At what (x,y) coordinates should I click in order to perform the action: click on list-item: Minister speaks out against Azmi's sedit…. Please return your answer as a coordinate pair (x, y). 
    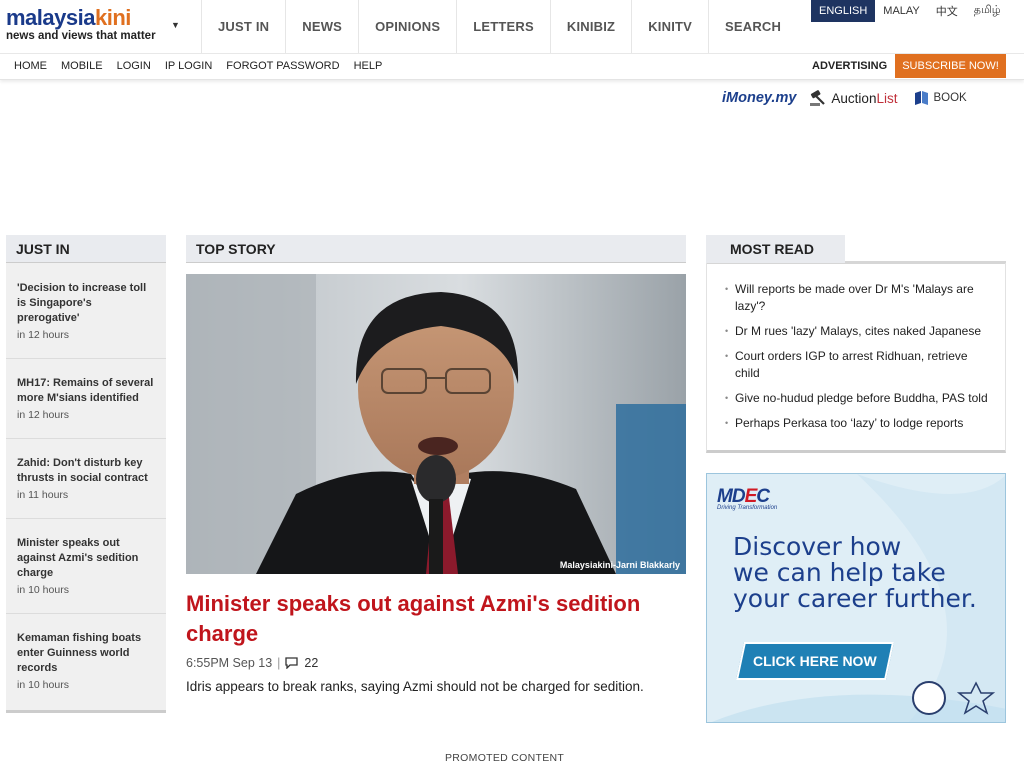
    Looking at the image, I should click on (86, 566).